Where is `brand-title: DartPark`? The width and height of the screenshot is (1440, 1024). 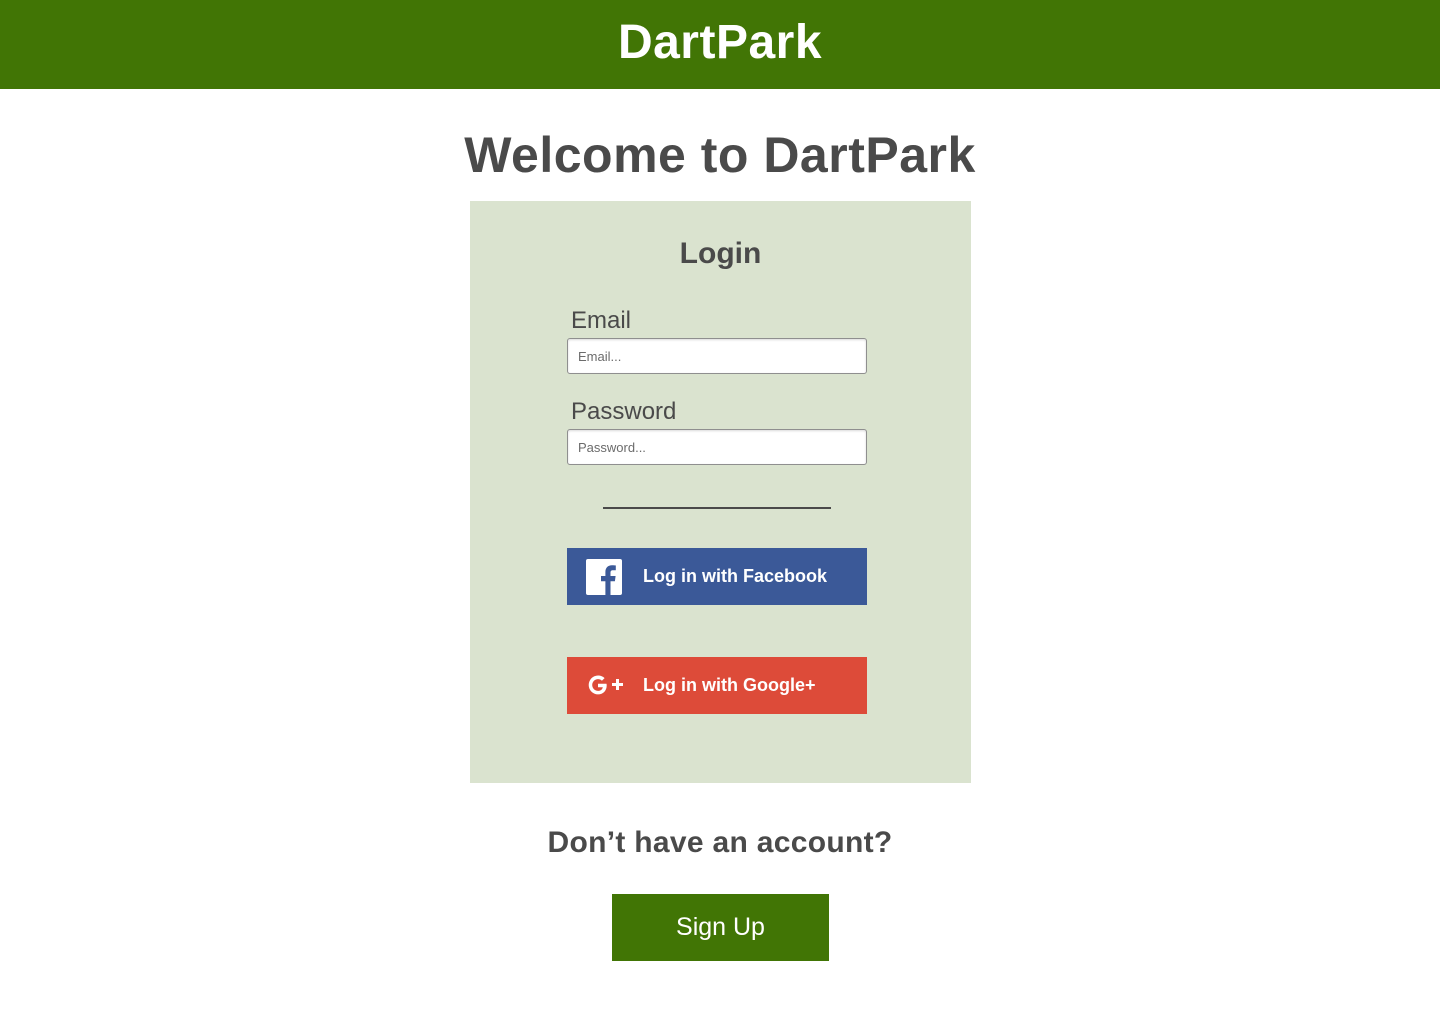
brand-title: DartPark is located at coordinates (720, 42).